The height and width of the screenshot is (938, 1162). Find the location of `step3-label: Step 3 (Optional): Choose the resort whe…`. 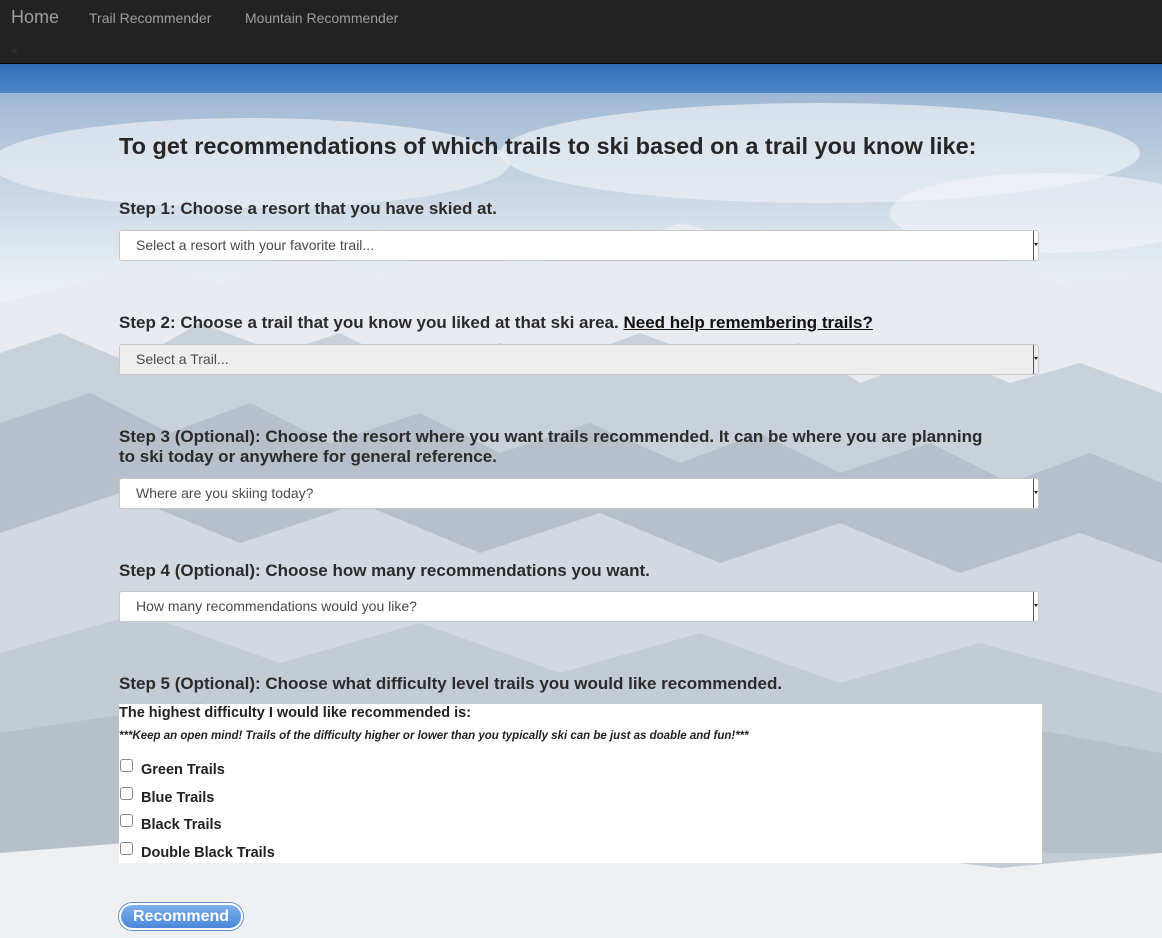

step3-label: Step 3 (Optional): Choose the resort whe… is located at coordinates (550, 447).